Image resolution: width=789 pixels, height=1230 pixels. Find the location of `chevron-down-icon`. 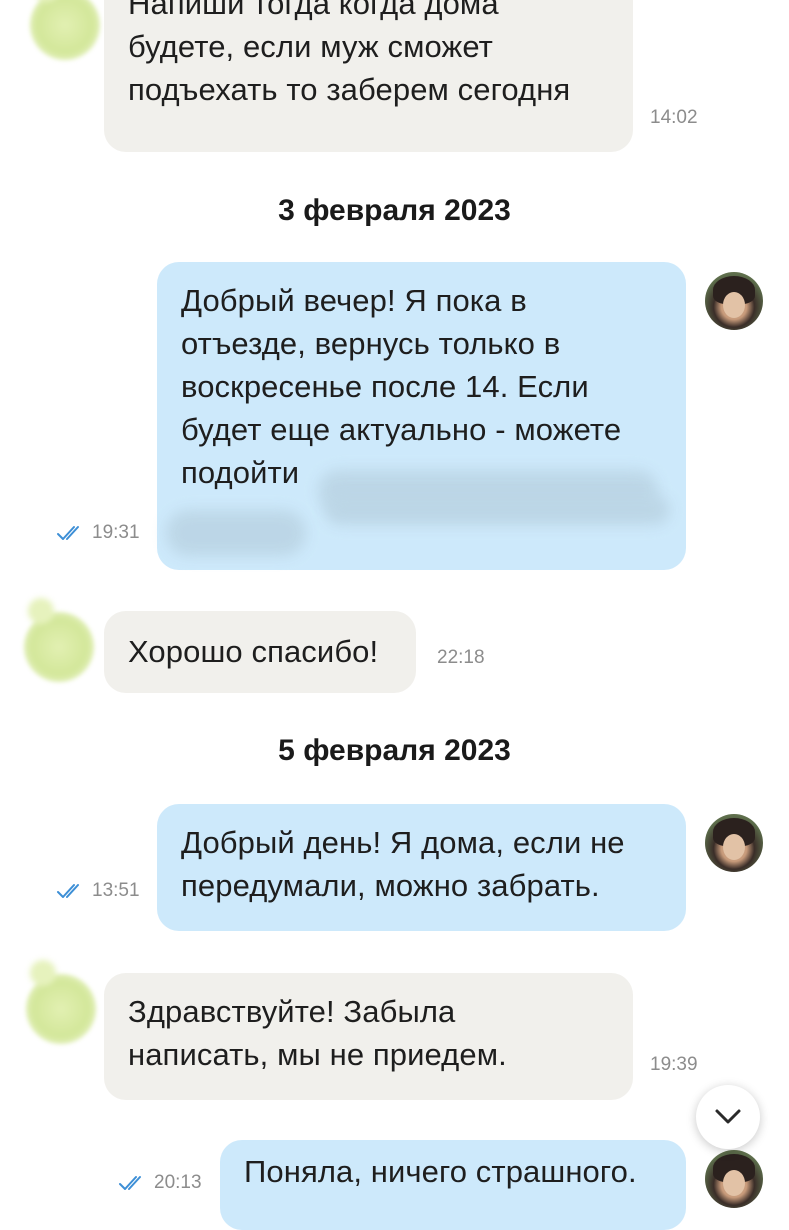

chevron-down-icon is located at coordinates (728, 1116).